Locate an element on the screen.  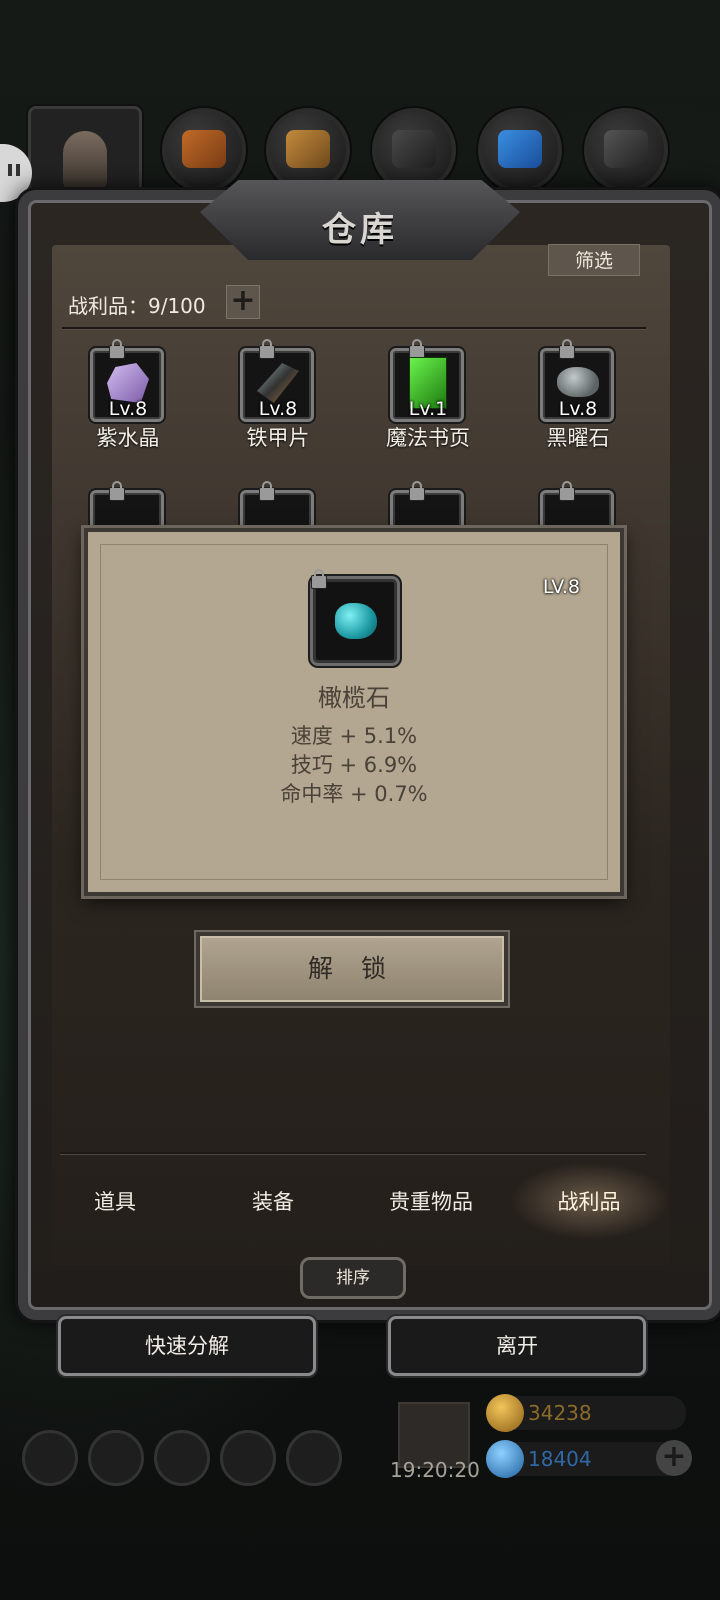
stat-skill: 技巧 + 6.9% is located at coordinates (354, 765).